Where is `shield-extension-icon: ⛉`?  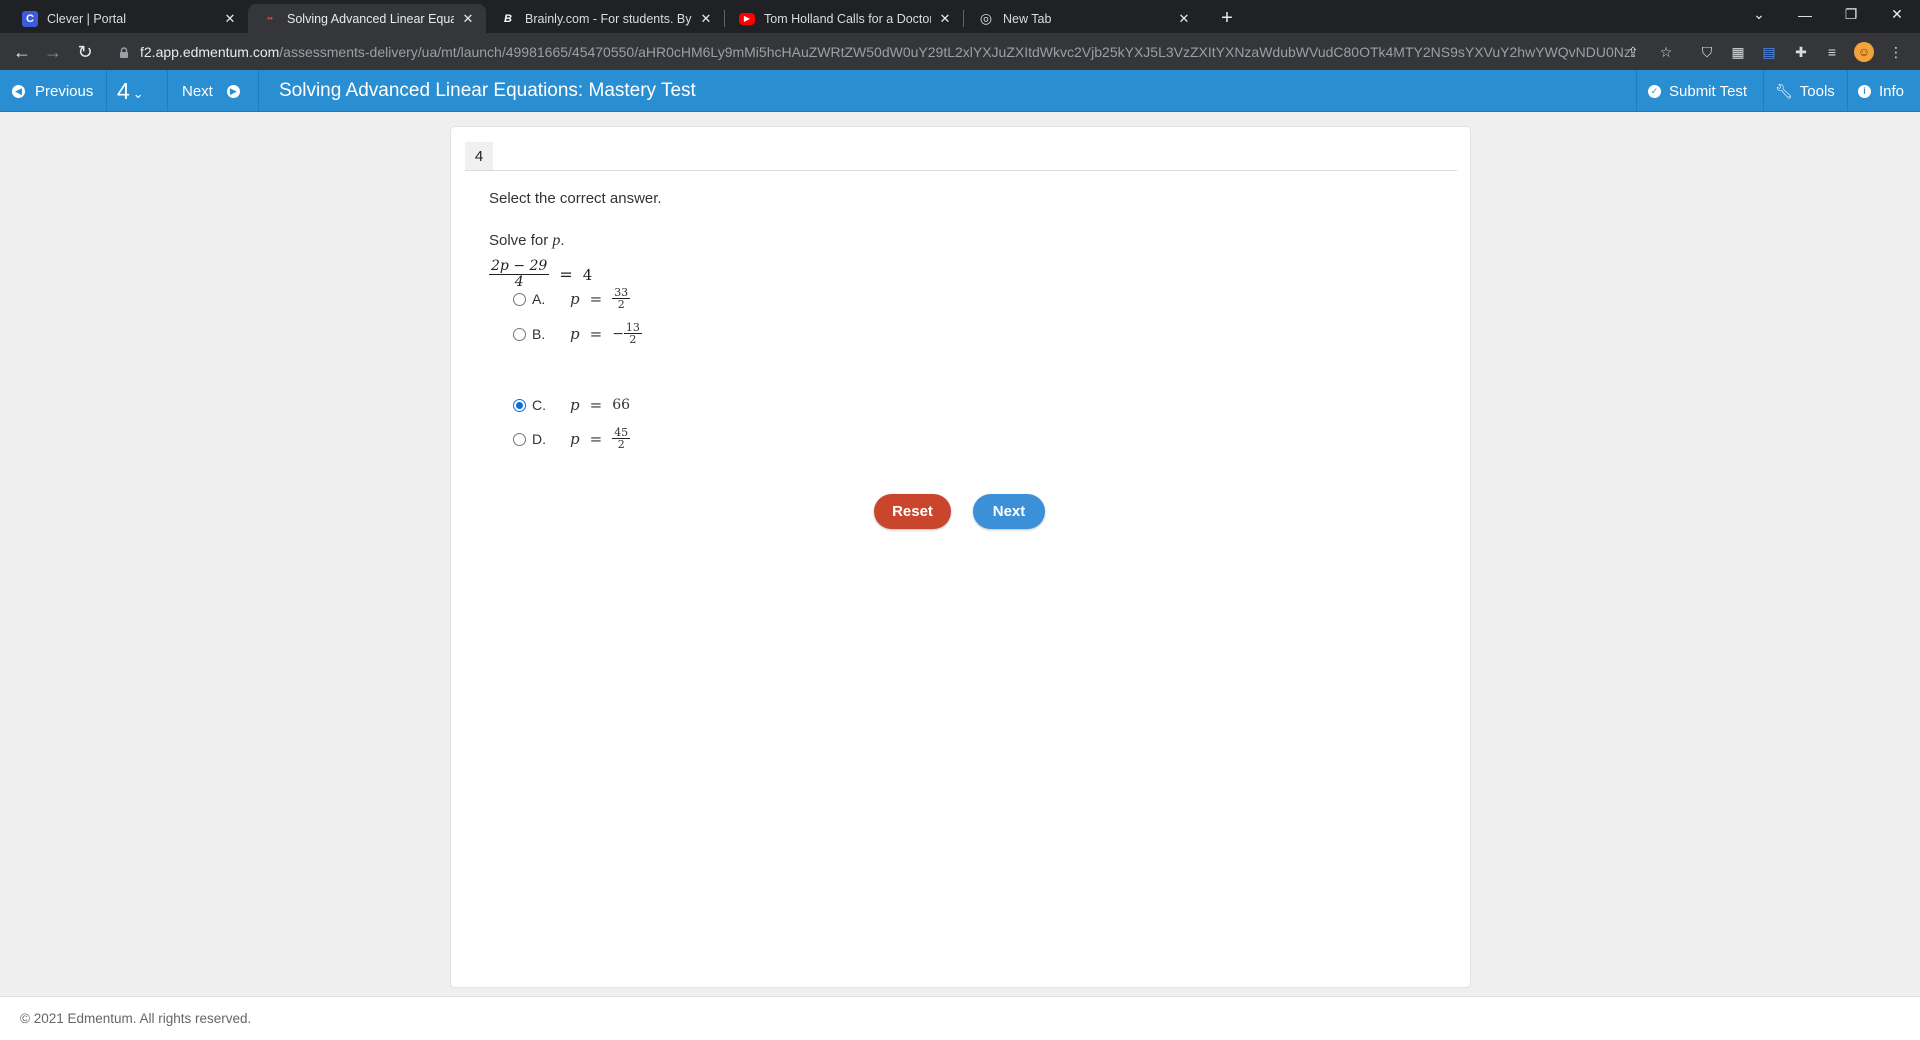
shield-extension-icon: ⛉ is located at coordinates (1707, 52).